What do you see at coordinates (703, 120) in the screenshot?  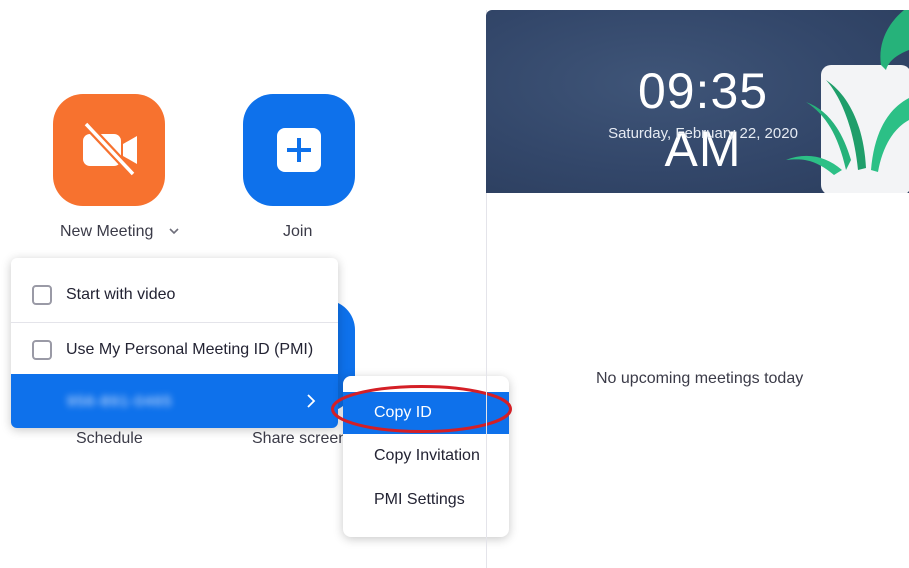 I see `clock-time: 09:35 AM` at bounding box center [703, 120].